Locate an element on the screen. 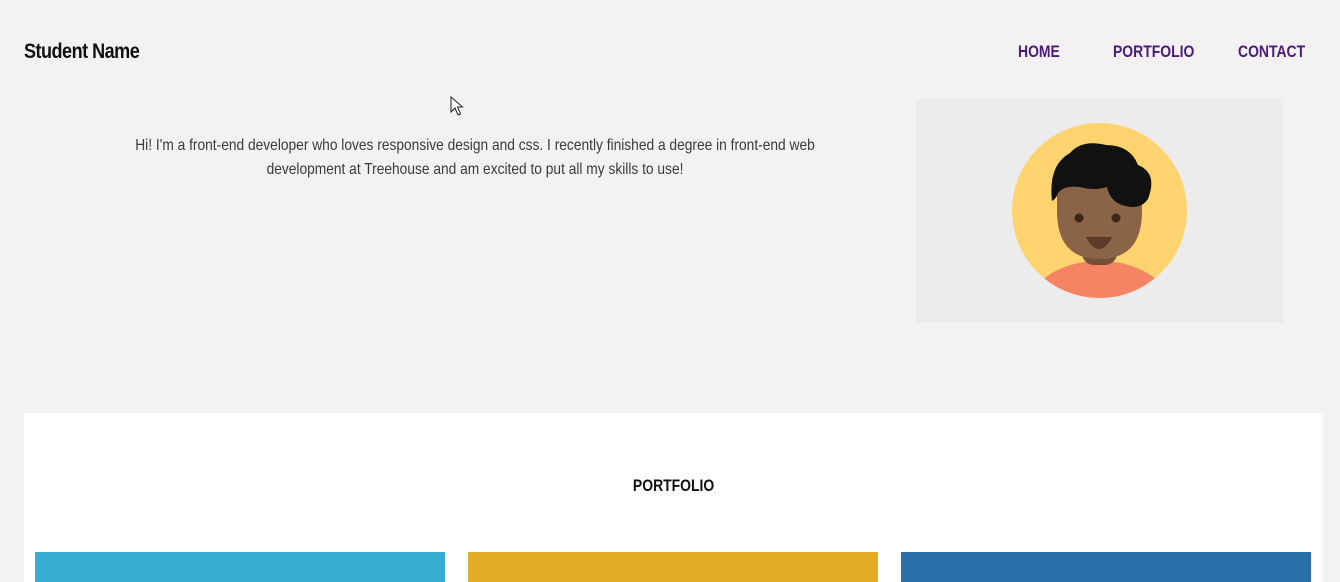 The image size is (1340, 582). portfolio-heading: PORTFOLIO is located at coordinates (673, 486).